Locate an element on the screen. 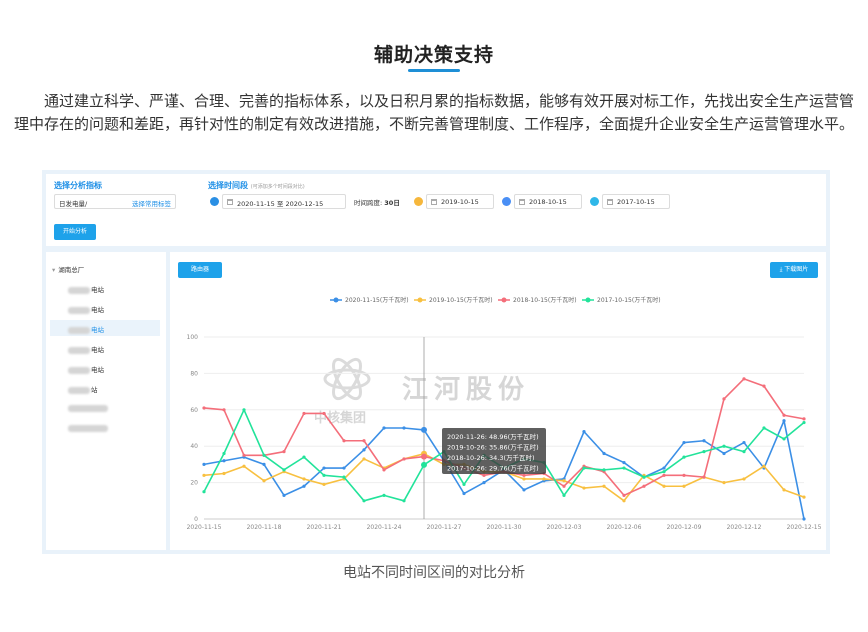 The width and height of the screenshot is (868, 632). tree-item: 站 is located at coordinates (105, 388).